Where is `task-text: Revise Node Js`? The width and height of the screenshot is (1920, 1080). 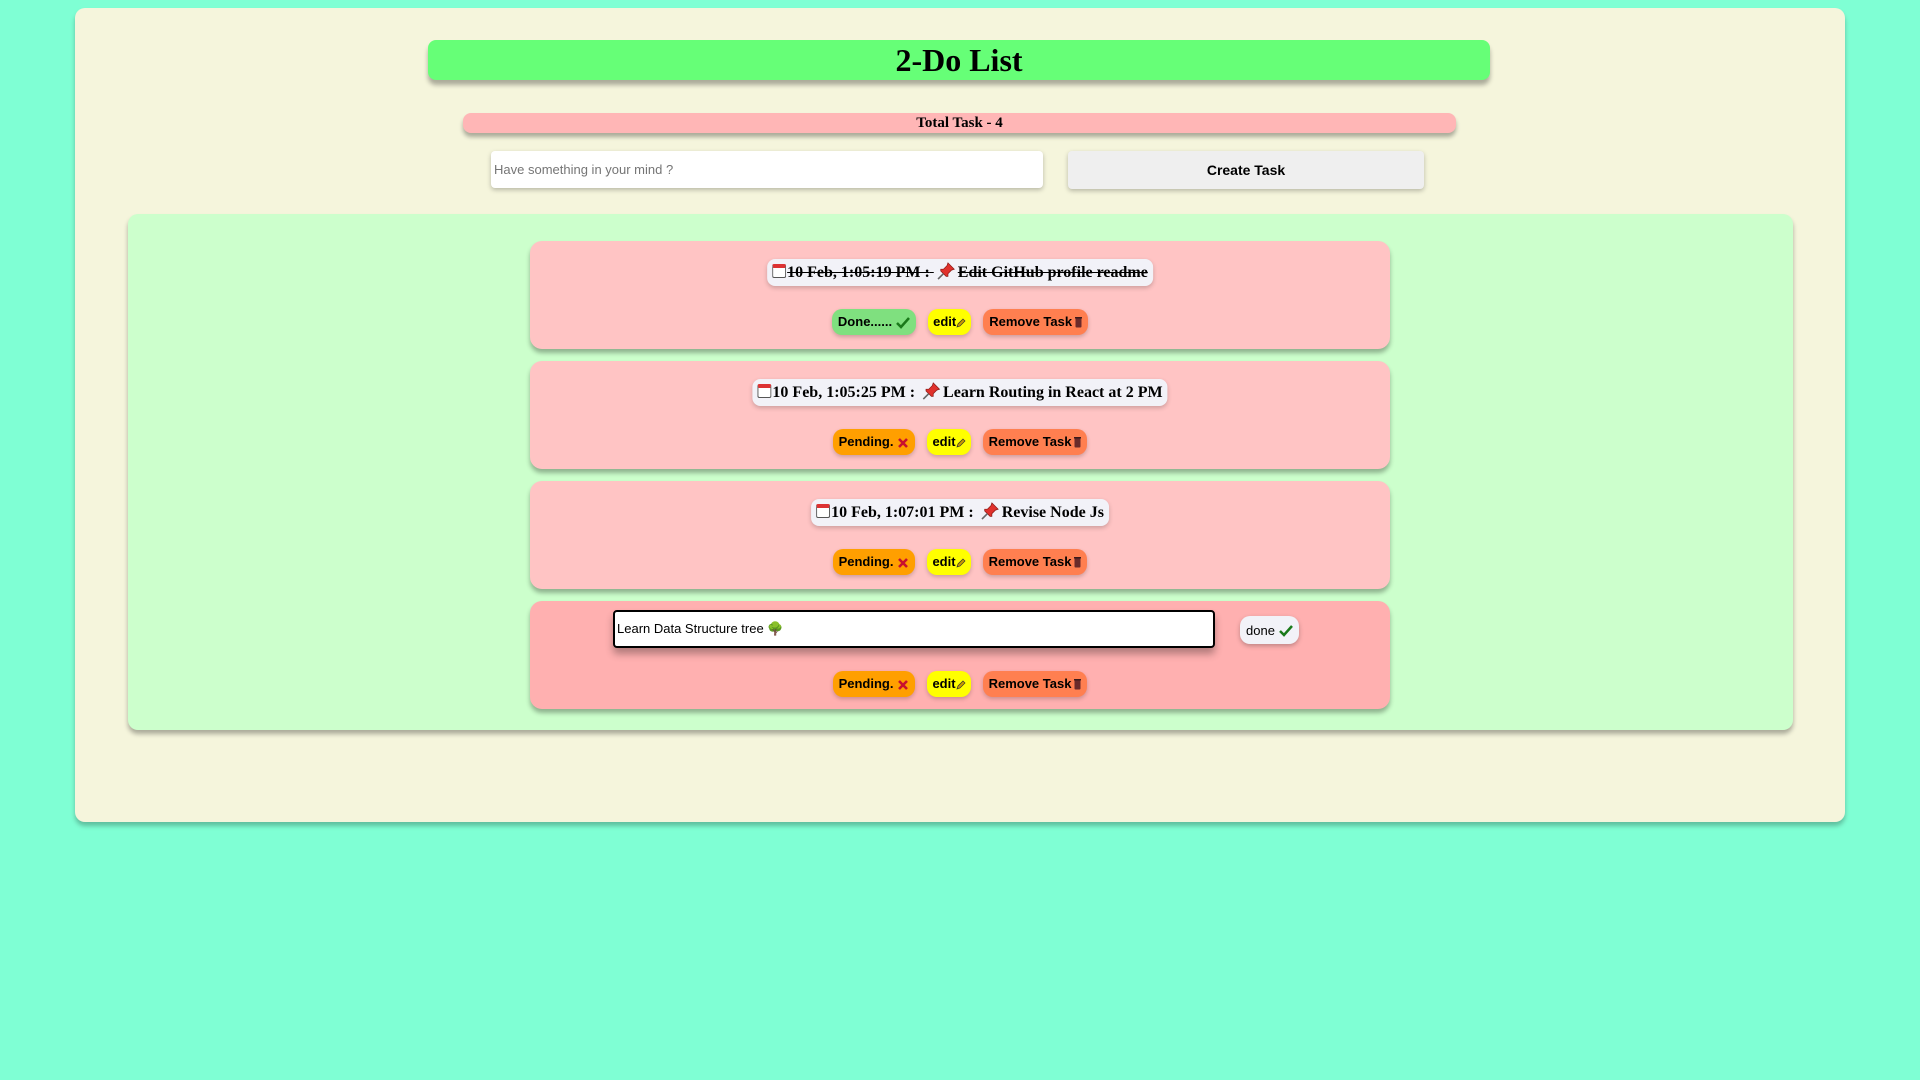 task-text: Revise Node Js is located at coordinates (1052, 512).